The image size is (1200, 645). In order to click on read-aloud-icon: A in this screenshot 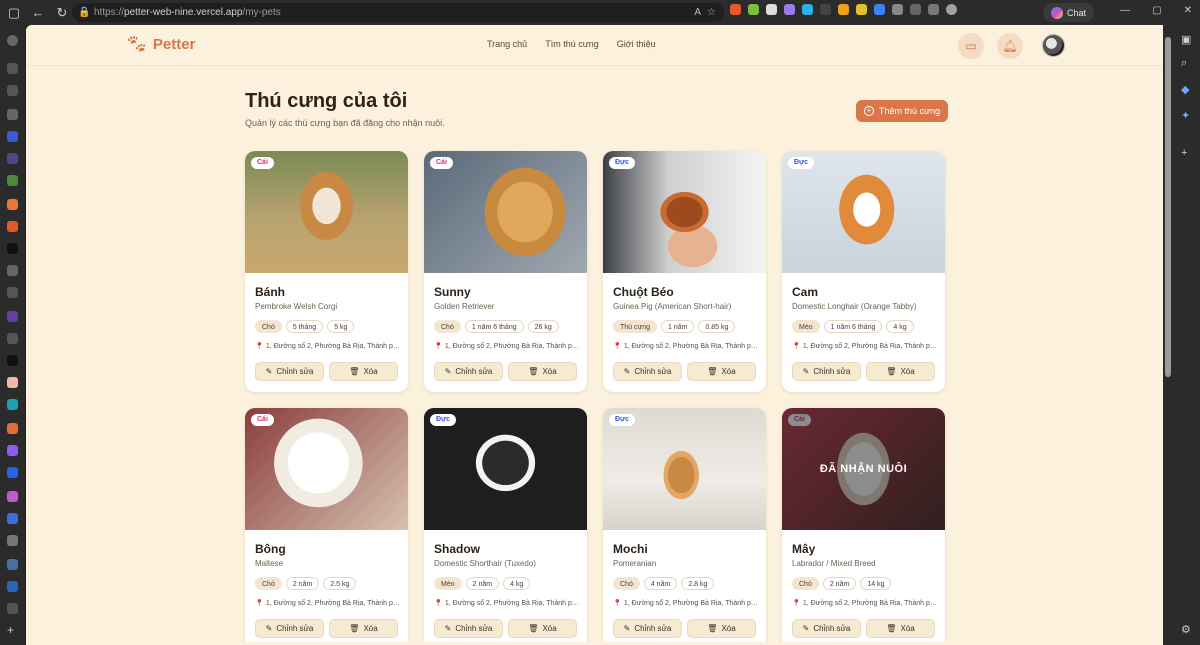, I will do `click(697, 12)`.